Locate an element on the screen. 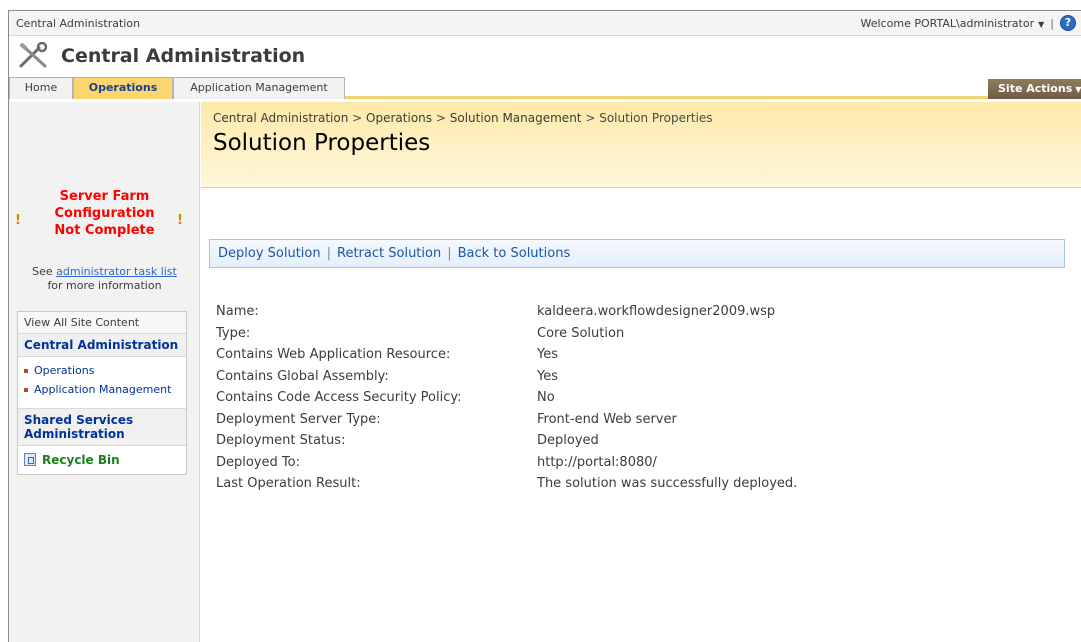 This screenshot has width=1081, height=642. tab-application-management: Application Management is located at coordinates (259, 88).